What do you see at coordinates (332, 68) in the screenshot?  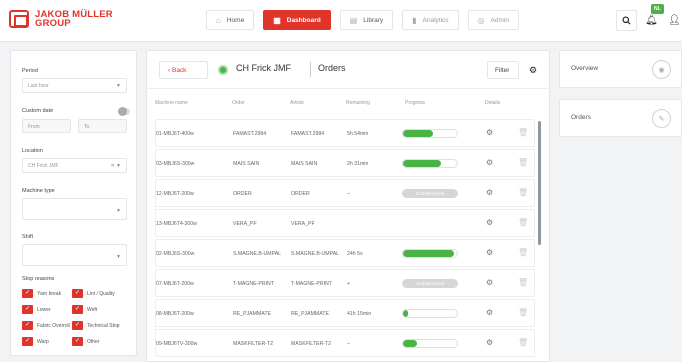 I see `page-title: Orders` at bounding box center [332, 68].